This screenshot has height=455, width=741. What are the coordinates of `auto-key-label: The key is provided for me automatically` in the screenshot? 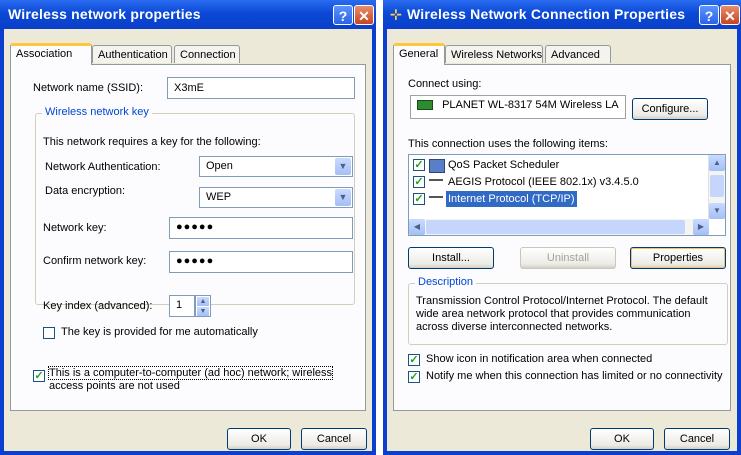 It's located at (159, 332).